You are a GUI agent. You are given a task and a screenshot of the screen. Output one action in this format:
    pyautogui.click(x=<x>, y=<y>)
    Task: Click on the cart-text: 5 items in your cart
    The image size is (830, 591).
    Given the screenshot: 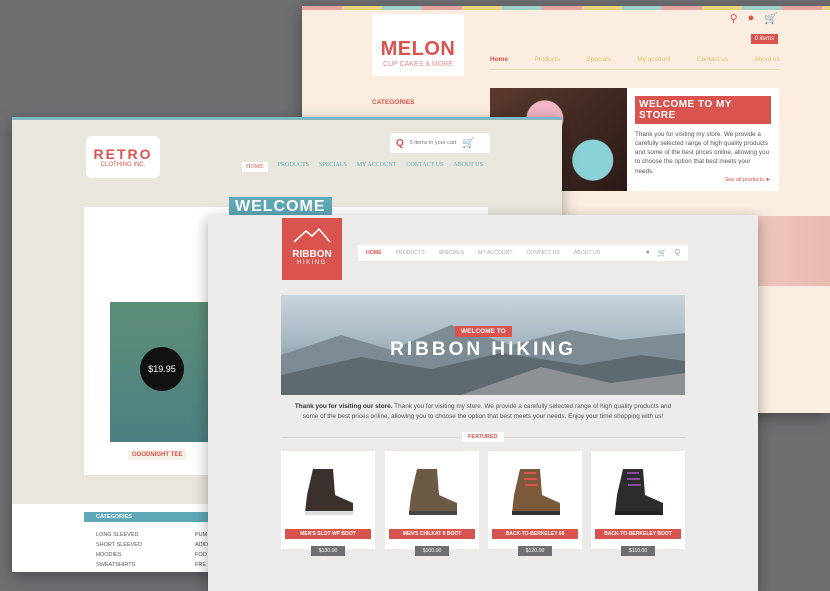 What is the action you would take?
    pyautogui.click(x=433, y=143)
    